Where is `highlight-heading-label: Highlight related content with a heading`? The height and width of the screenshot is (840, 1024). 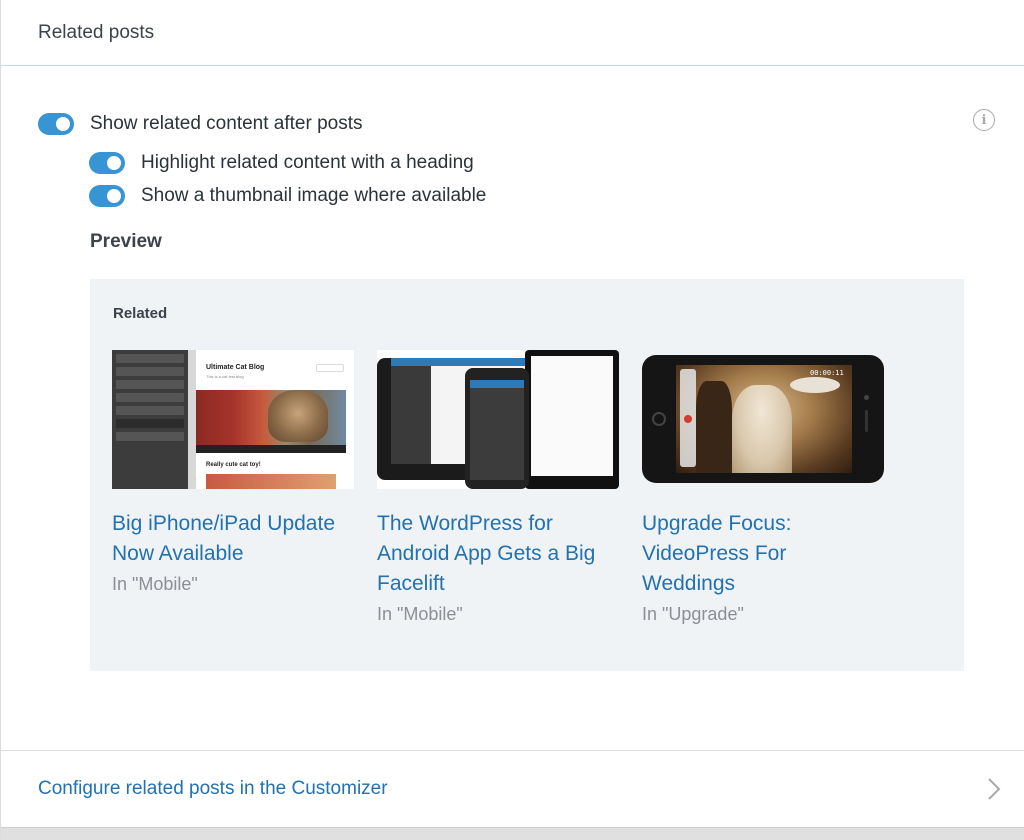 highlight-heading-label: Highlight related content with a heading is located at coordinates (307, 162).